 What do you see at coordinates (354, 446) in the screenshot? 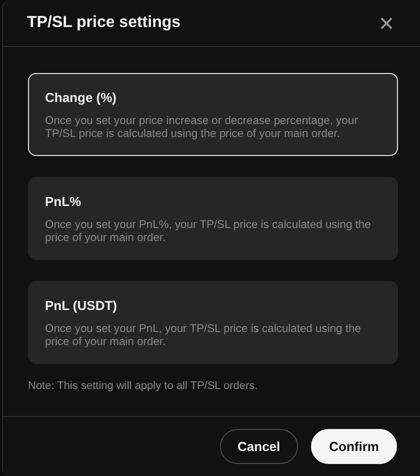
I see `confirm-button: Confirm` at bounding box center [354, 446].